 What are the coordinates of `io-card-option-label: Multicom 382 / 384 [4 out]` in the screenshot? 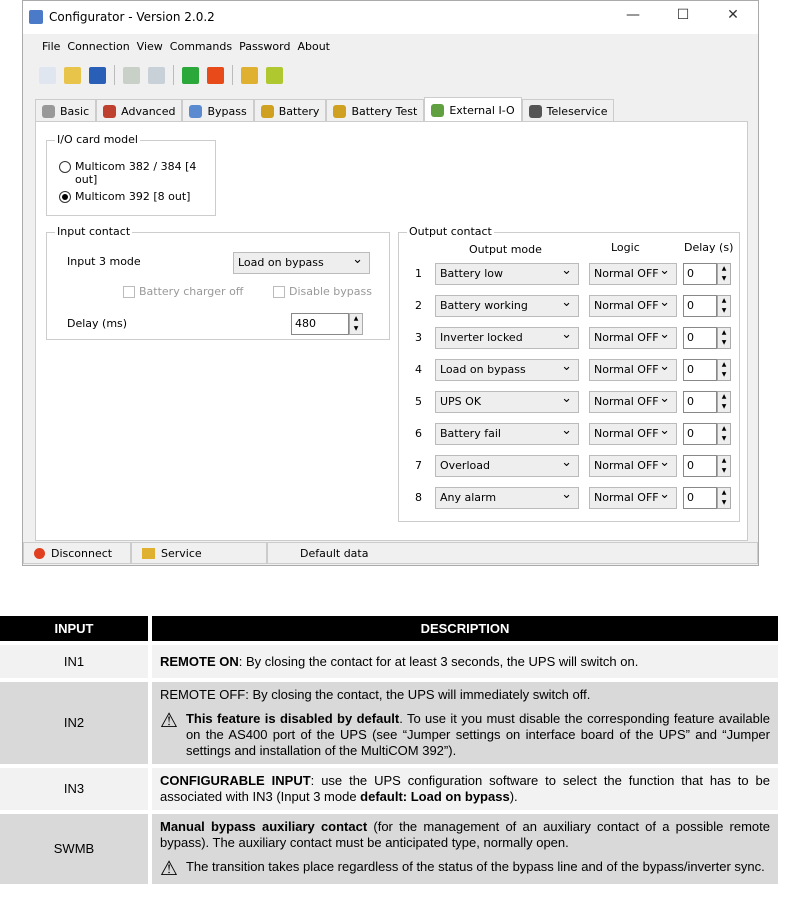 It's located at (136, 173).